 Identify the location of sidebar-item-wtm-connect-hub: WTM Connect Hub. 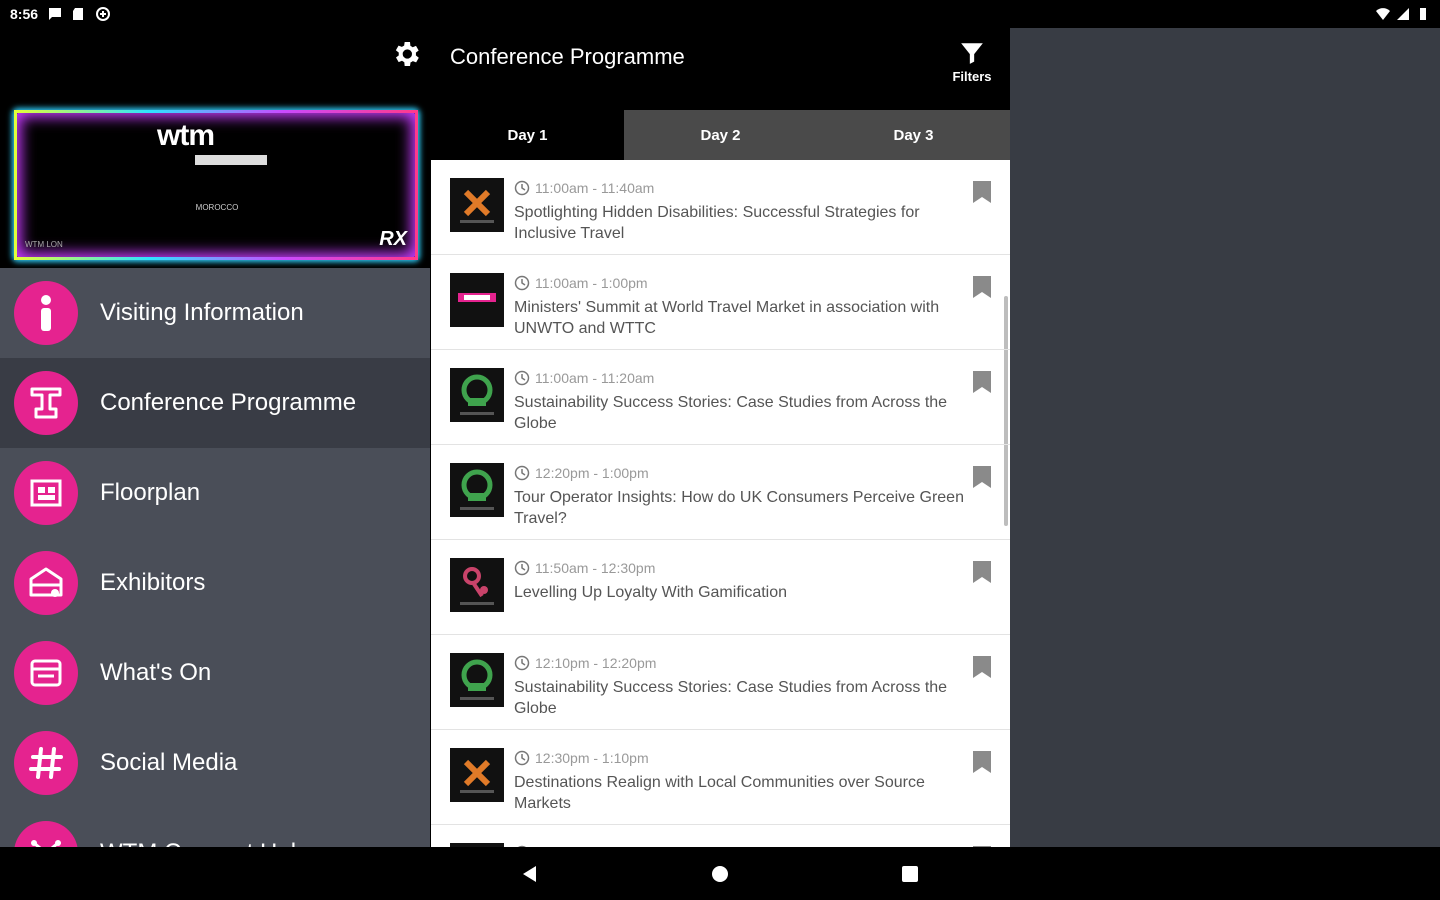
(215, 827).